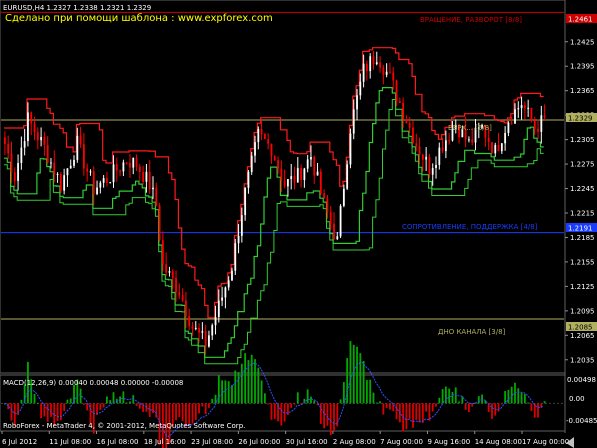  What do you see at coordinates (580, 229) in the screenshot?
I see `price-tag-mid: 1.2191` at bounding box center [580, 229].